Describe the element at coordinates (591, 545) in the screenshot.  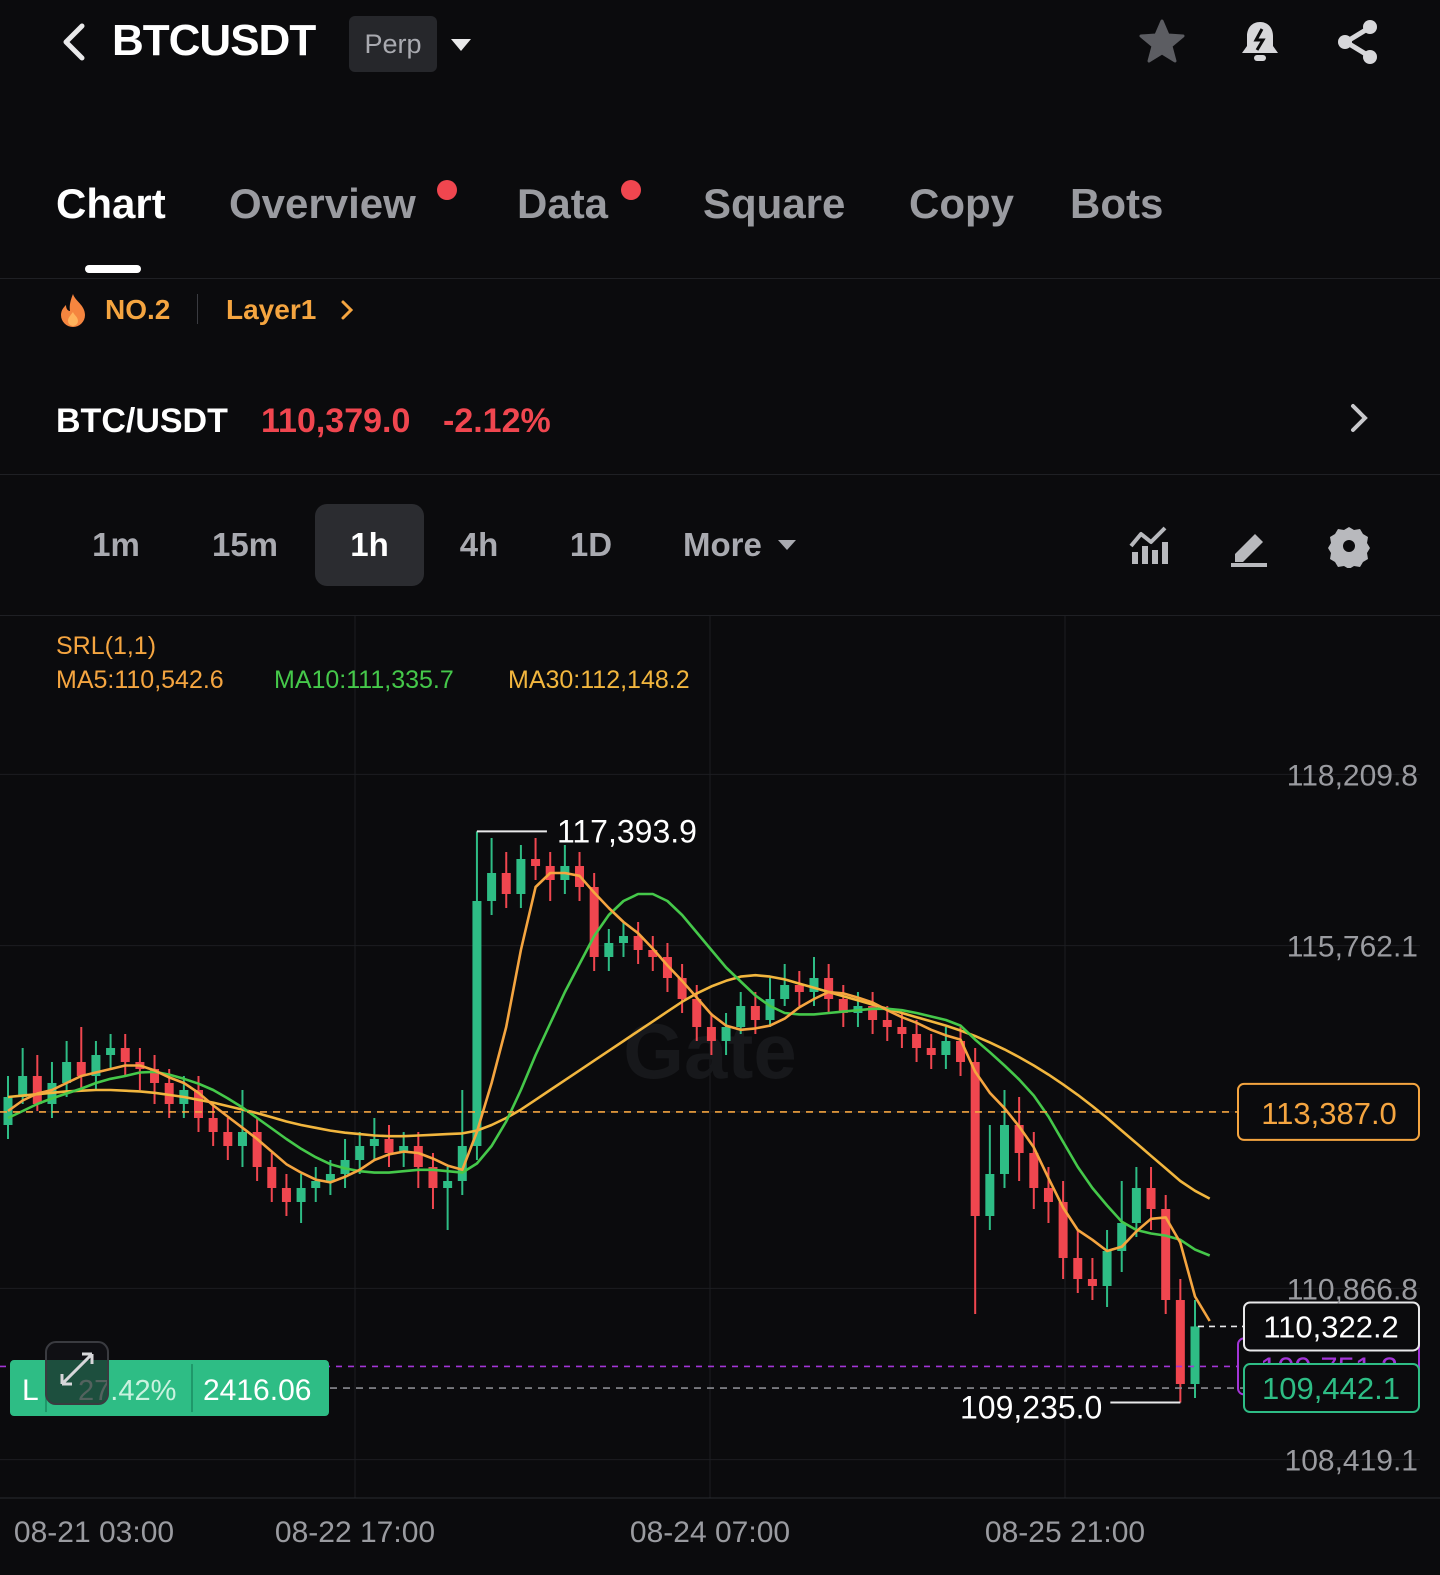
I see `interval-1d: 1D` at that location.